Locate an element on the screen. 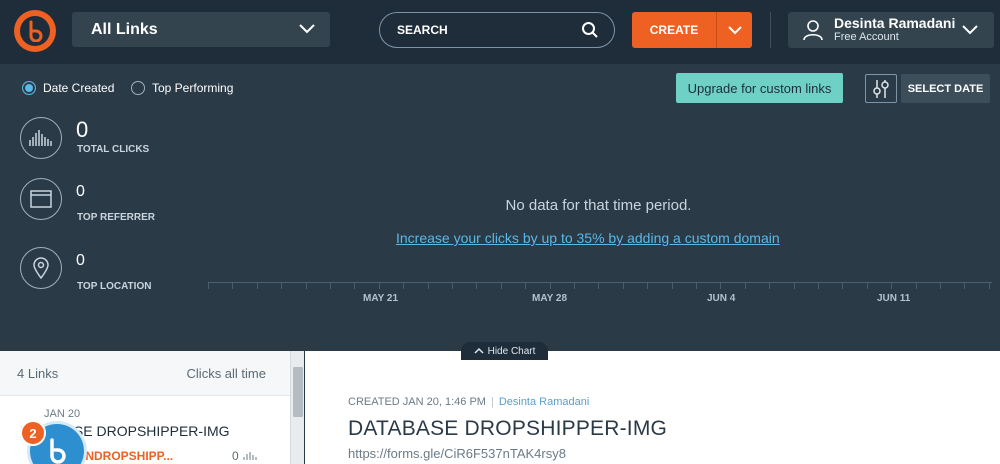 The width and height of the screenshot is (1000, 464). x-axis-tick-label: MAY 21 is located at coordinates (381, 298).